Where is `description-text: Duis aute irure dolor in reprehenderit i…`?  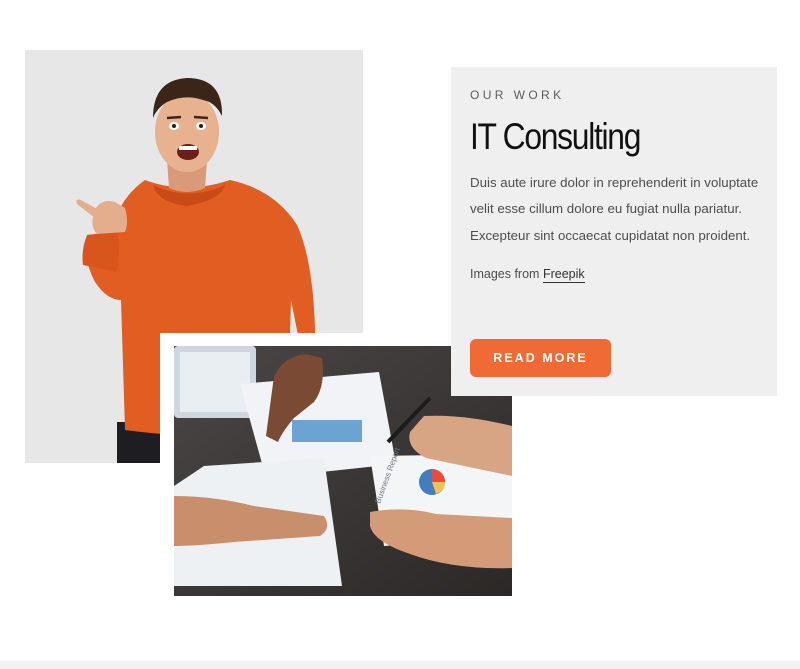 description-text: Duis aute irure dolor in reprehenderit i… is located at coordinates (614, 209).